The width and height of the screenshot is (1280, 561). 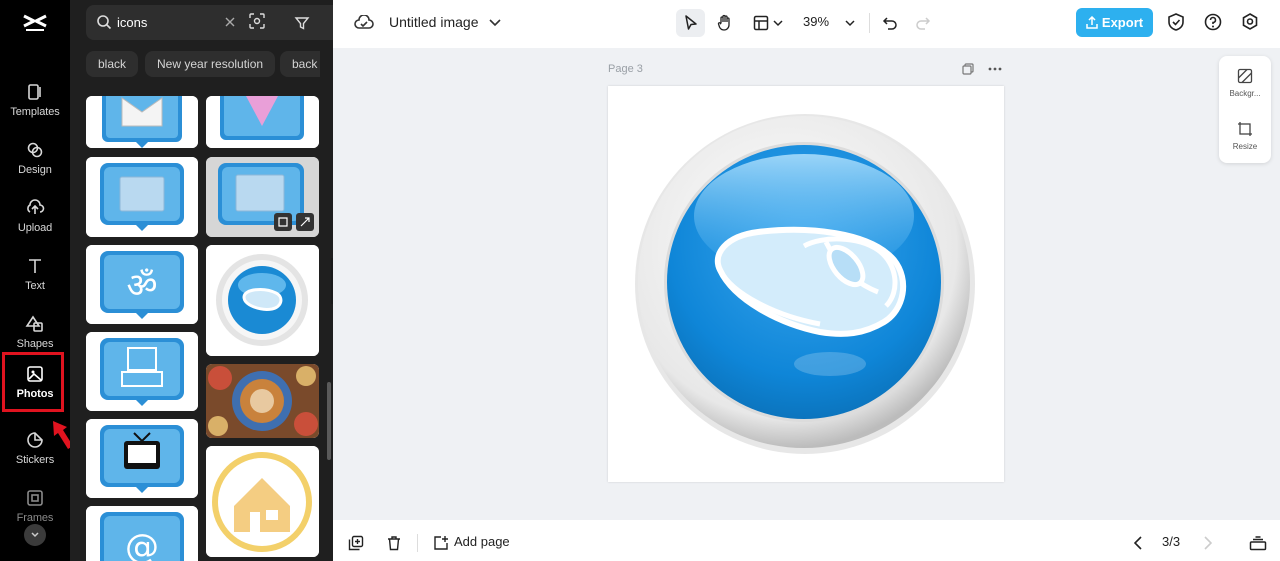 What do you see at coordinates (35, 266) in the screenshot?
I see `text-icon` at bounding box center [35, 266].